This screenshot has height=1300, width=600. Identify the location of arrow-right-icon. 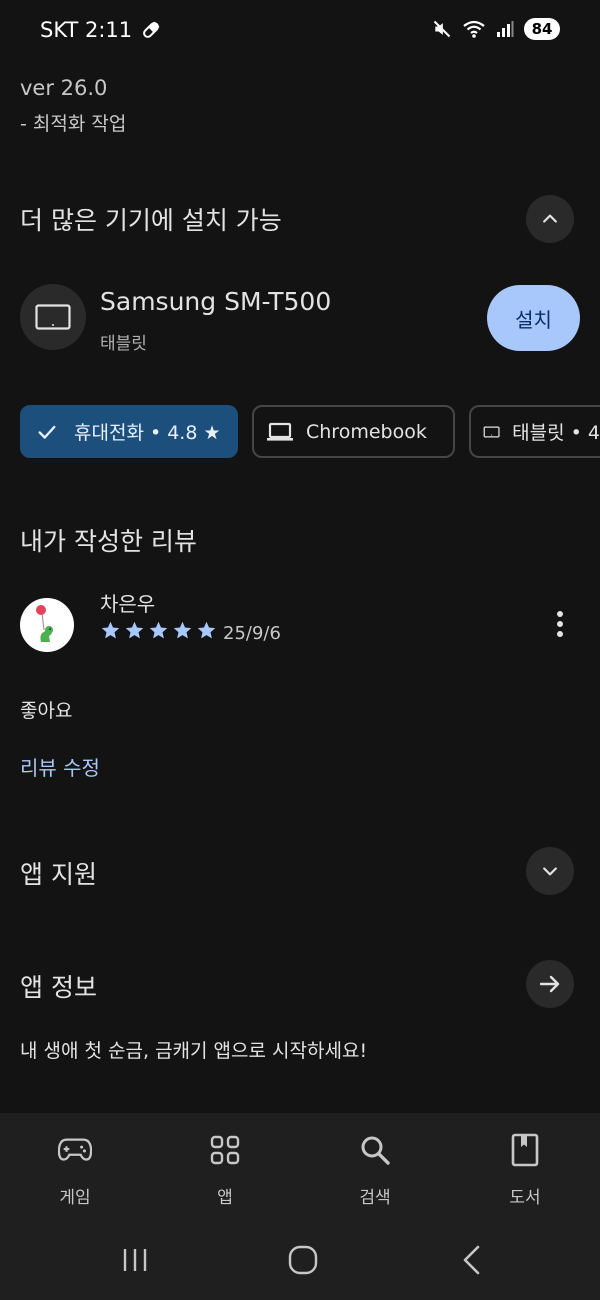
(549, 984).